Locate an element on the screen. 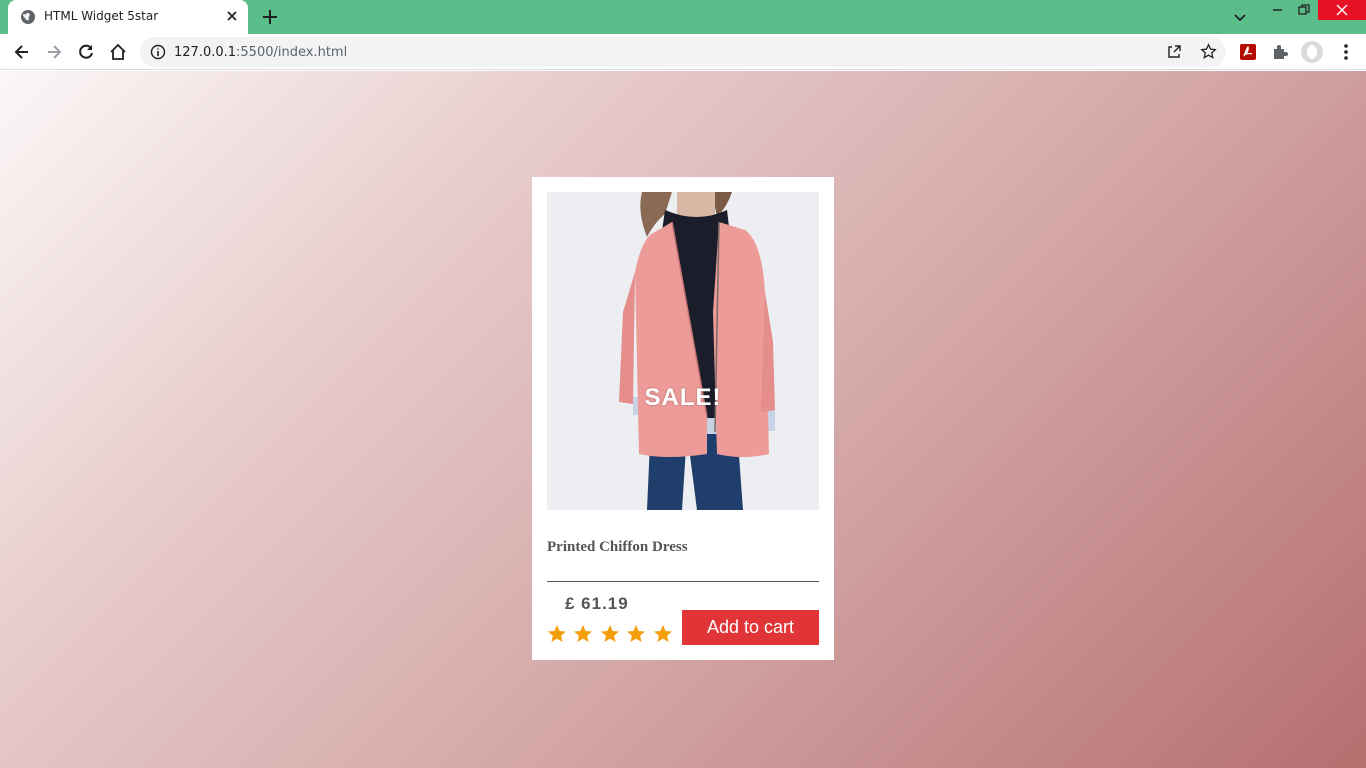  close-icon is located at coordinates (1342, 10).